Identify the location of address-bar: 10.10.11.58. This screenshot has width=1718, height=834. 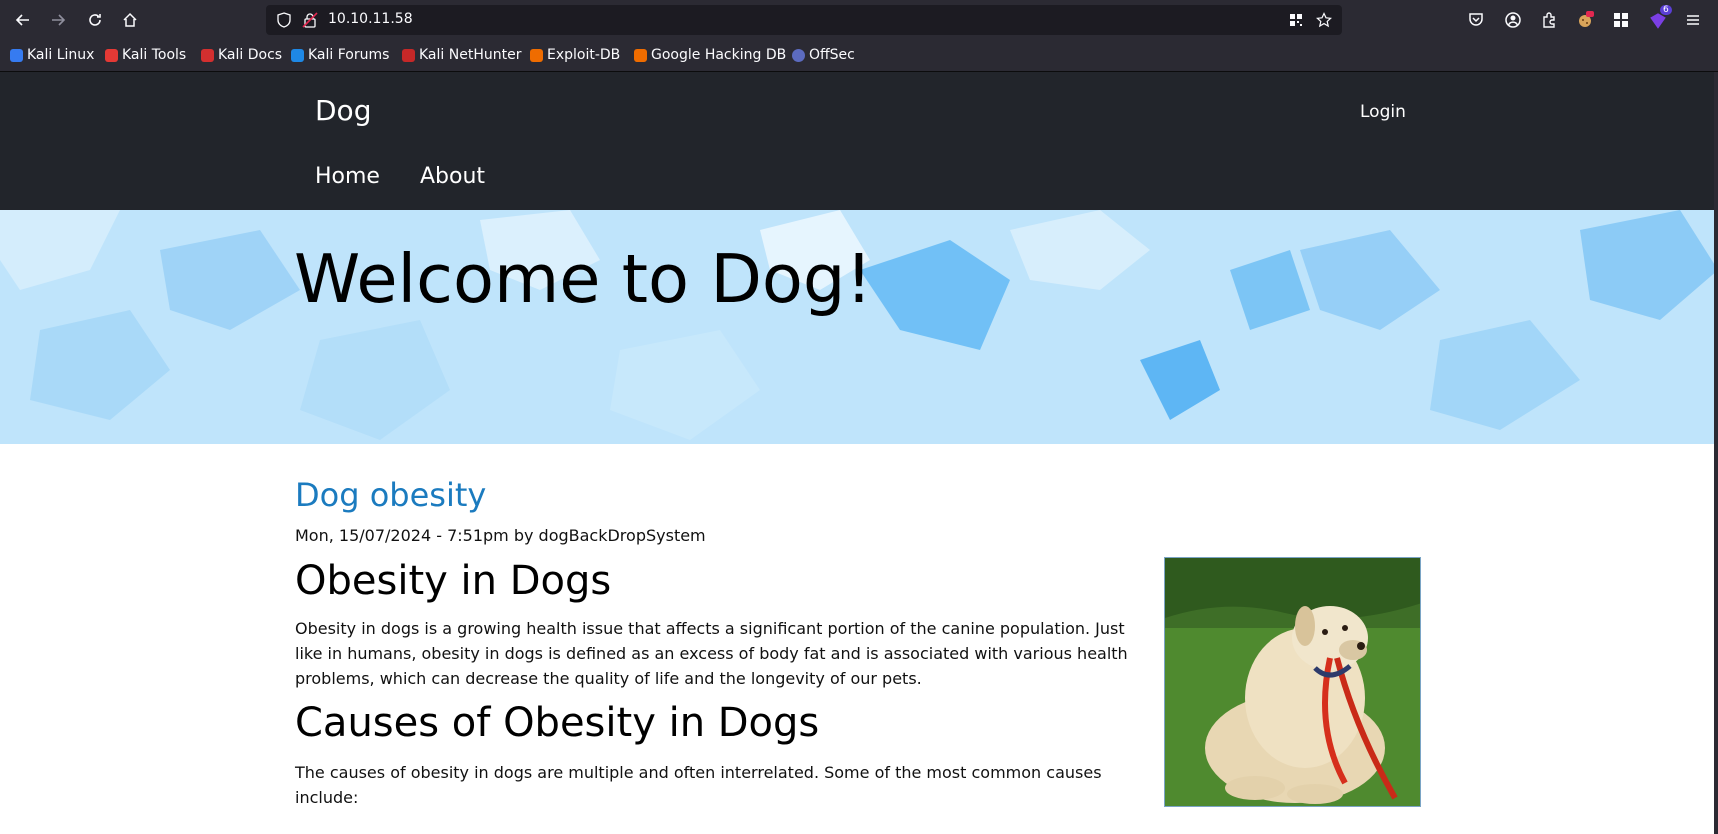
(804, 20).